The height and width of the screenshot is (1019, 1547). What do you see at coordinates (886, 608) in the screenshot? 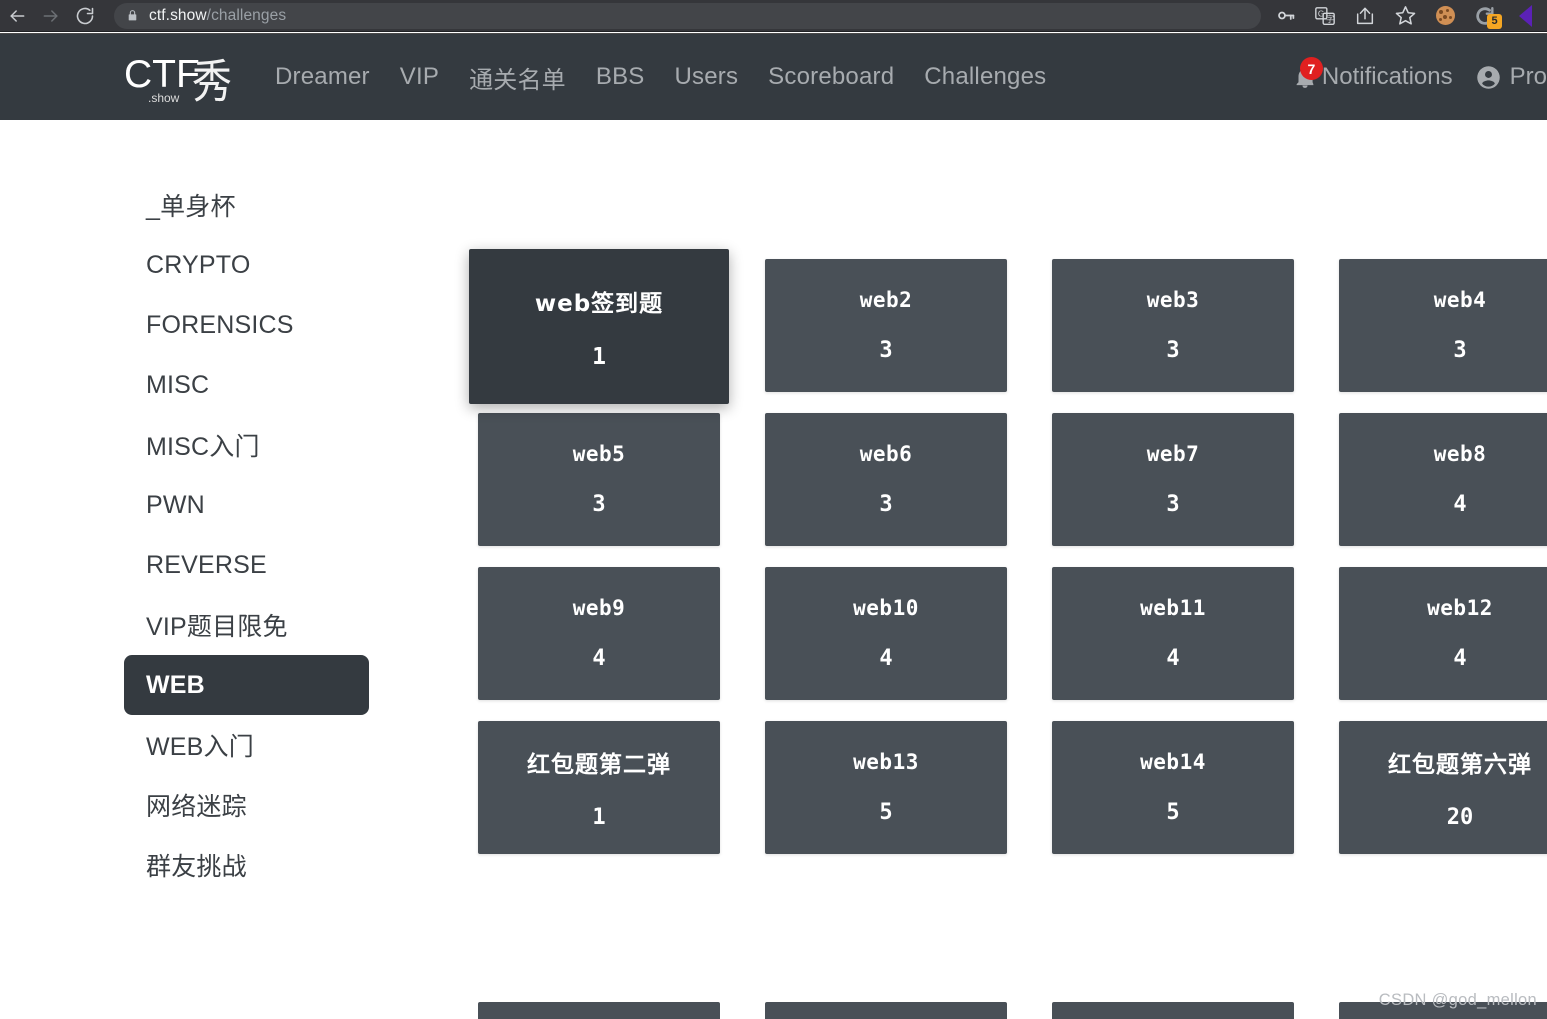
I see `challenge-title: web10` at bounding box center [886, 608].